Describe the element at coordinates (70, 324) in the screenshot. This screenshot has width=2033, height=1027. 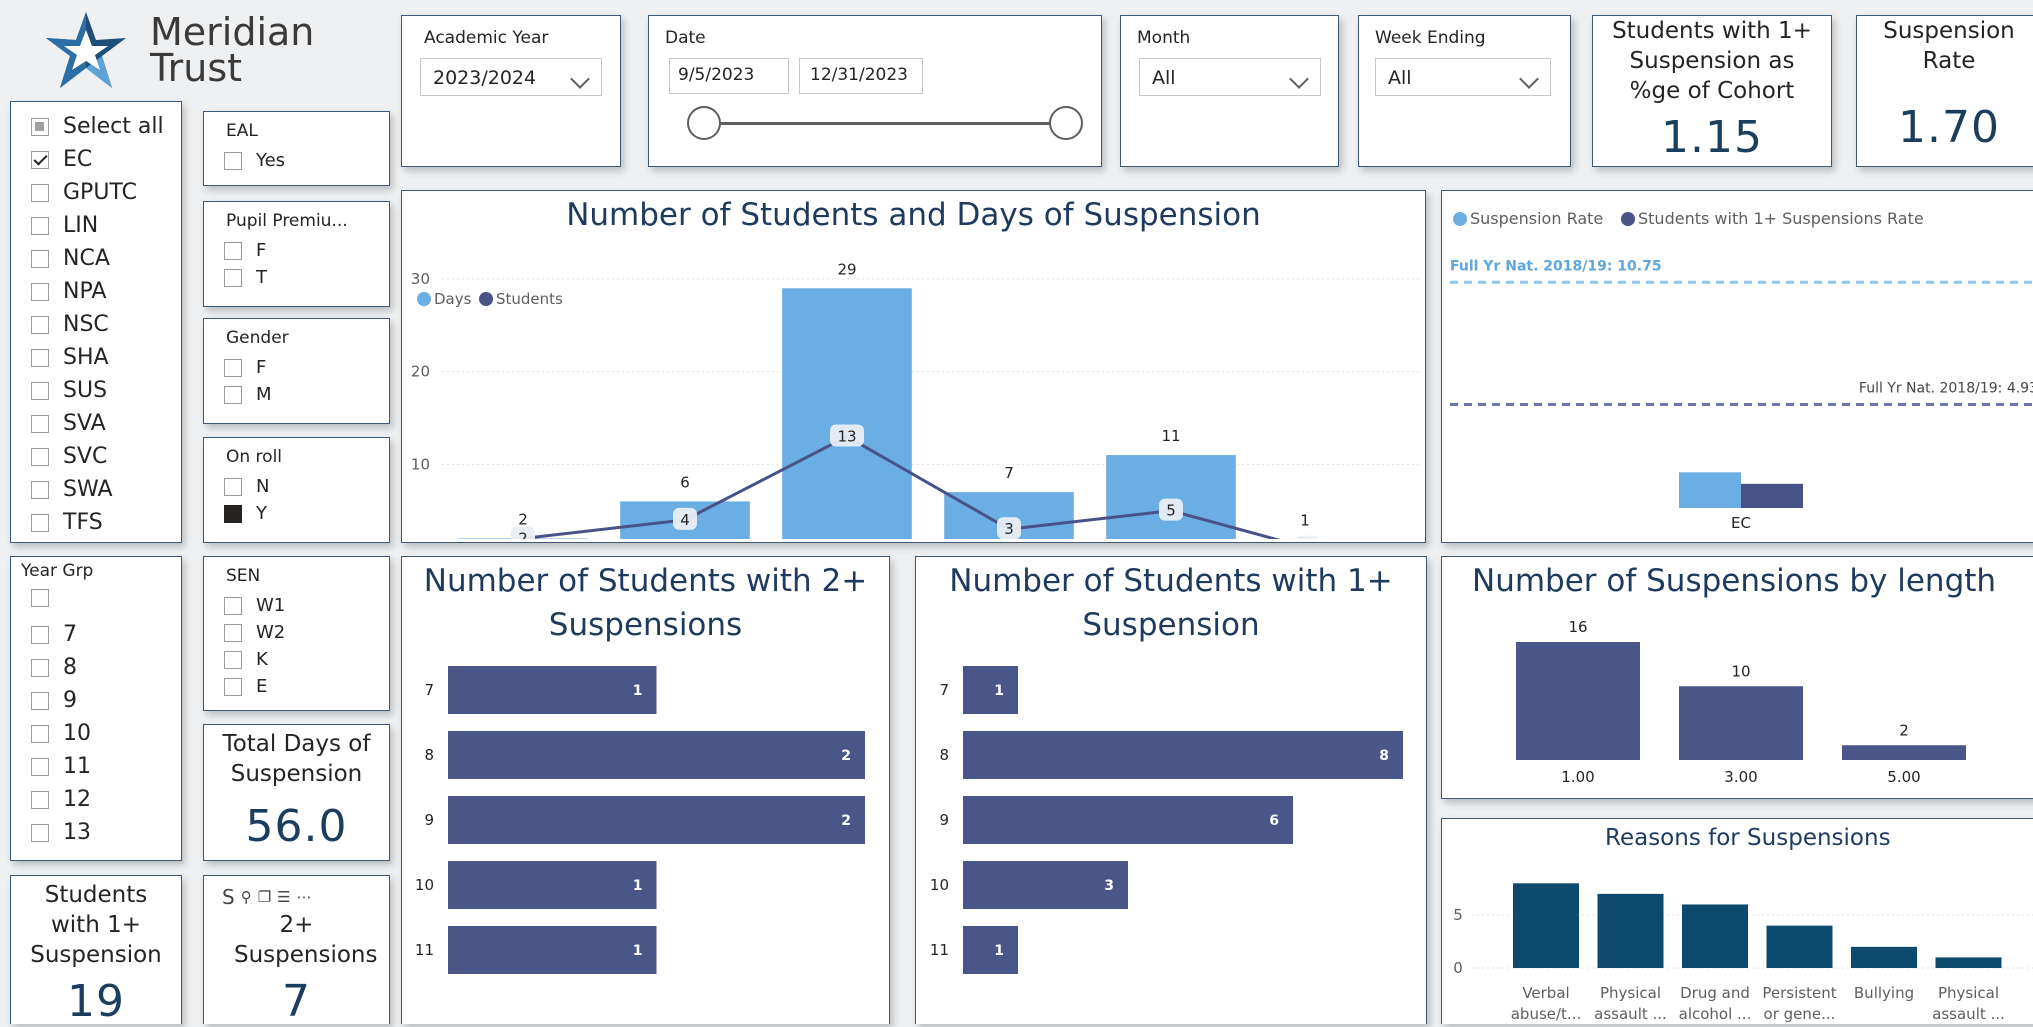
I see `slicer-option: NSC` at that location.